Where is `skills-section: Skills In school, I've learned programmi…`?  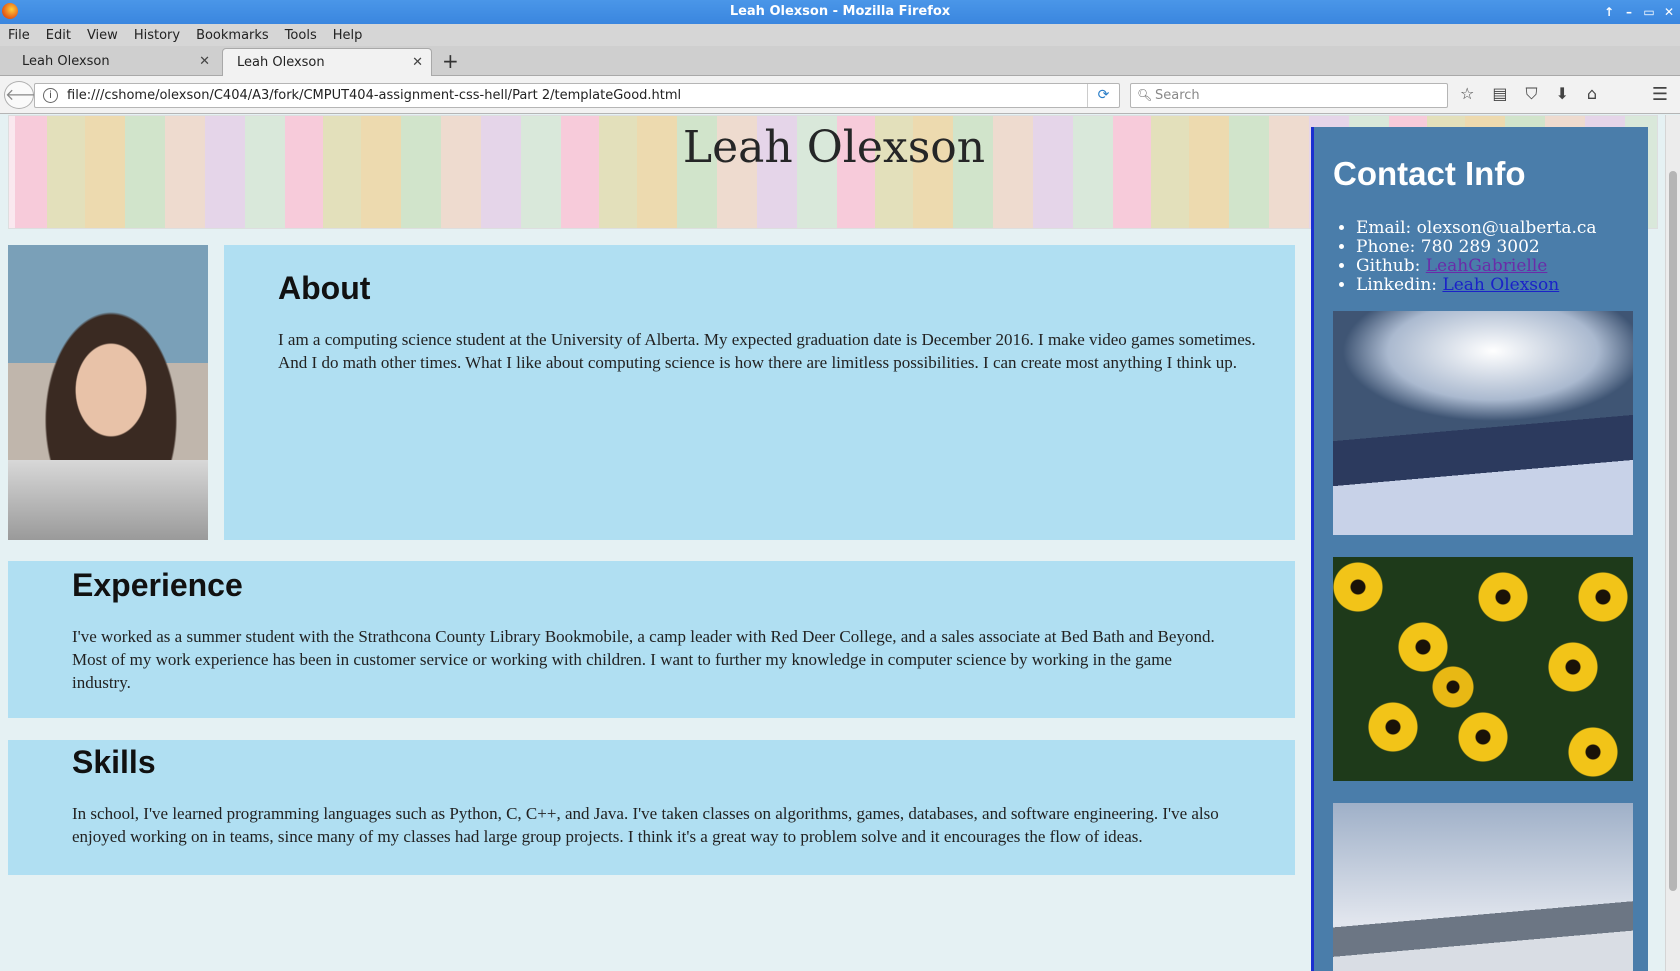 skills-section: Skills In school, I've learned programmi… is located at coordinates (651, 807).